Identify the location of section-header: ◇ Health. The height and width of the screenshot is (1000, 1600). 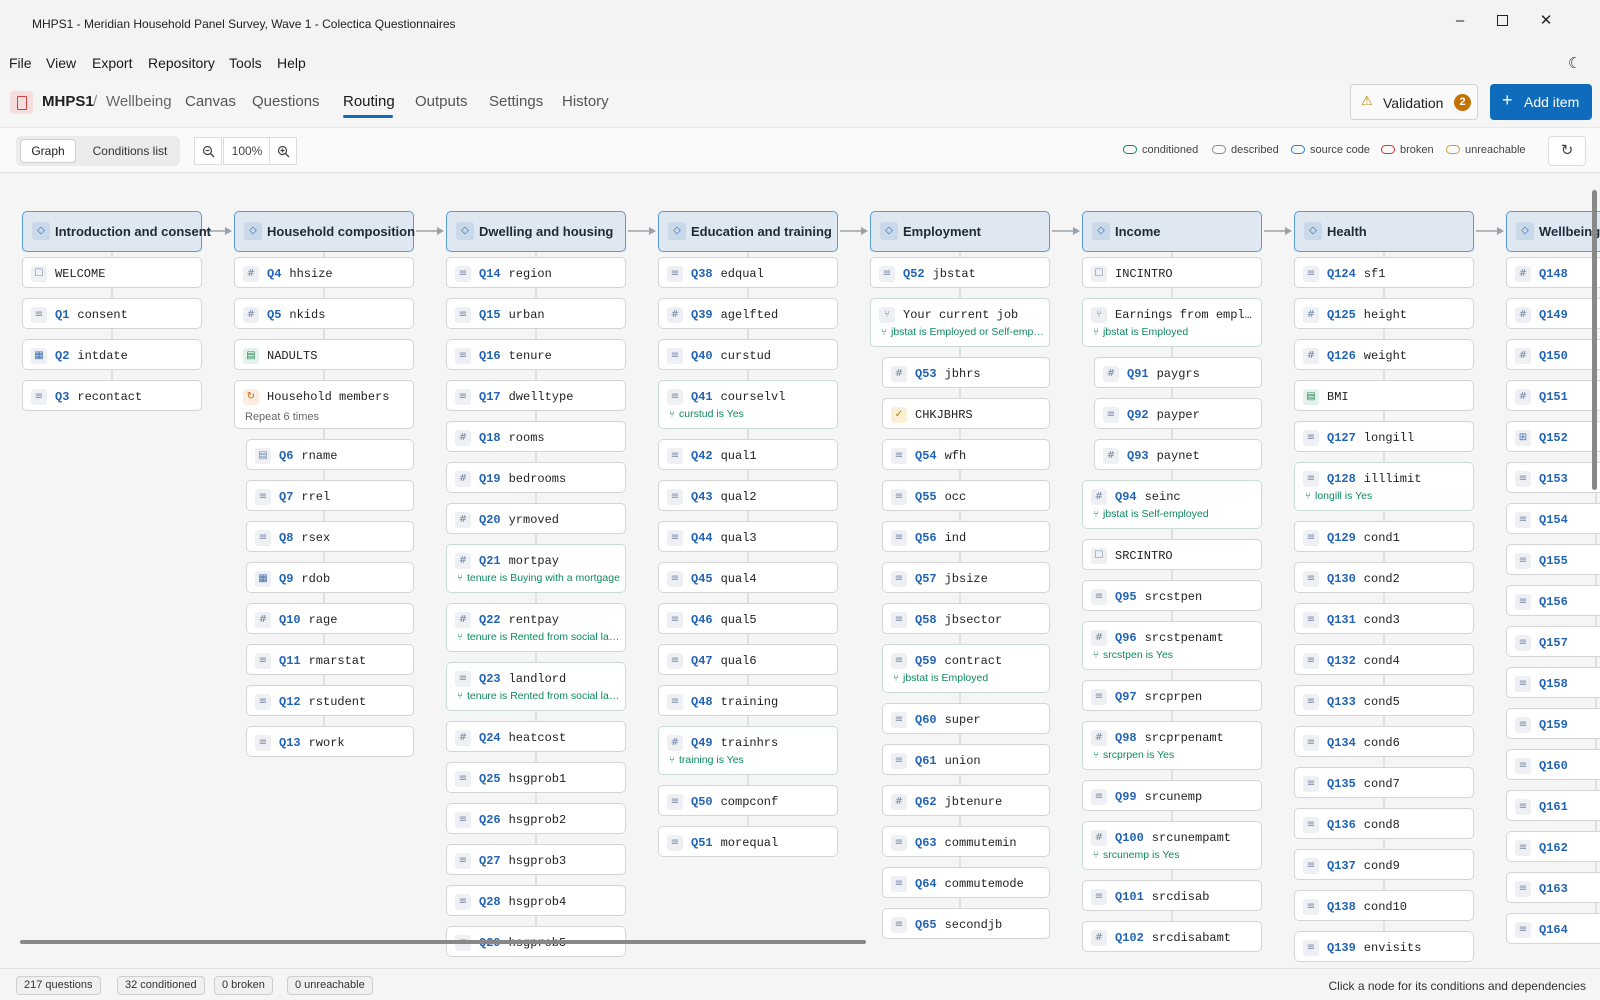
(1384, 231).